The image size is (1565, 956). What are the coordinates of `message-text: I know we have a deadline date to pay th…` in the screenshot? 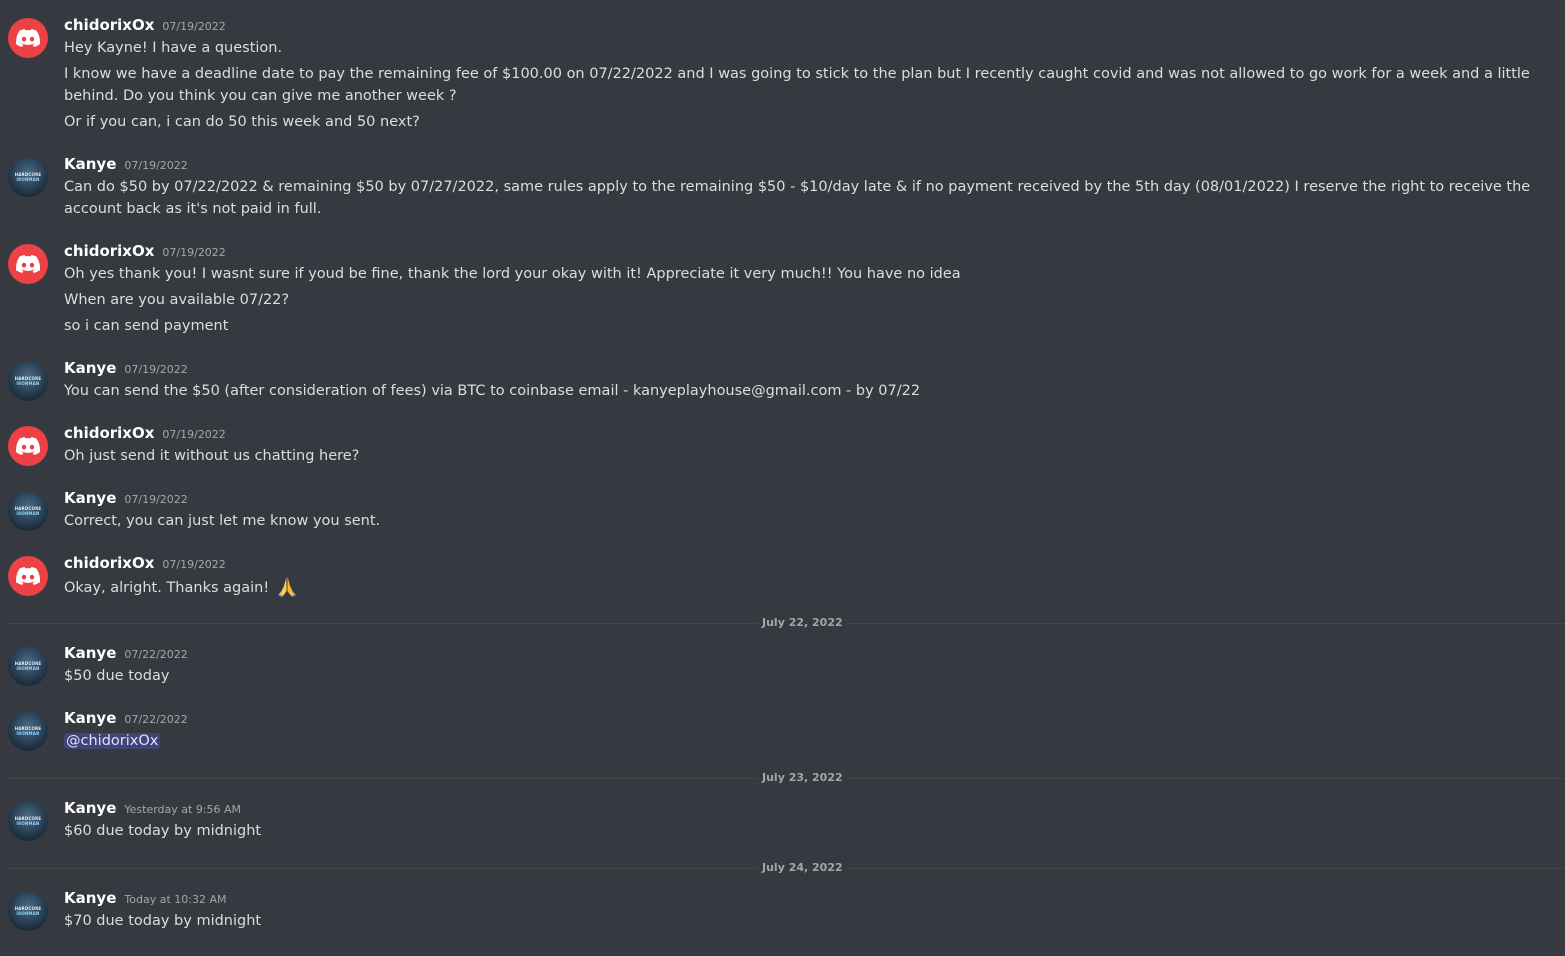 It's located at (797, 85).